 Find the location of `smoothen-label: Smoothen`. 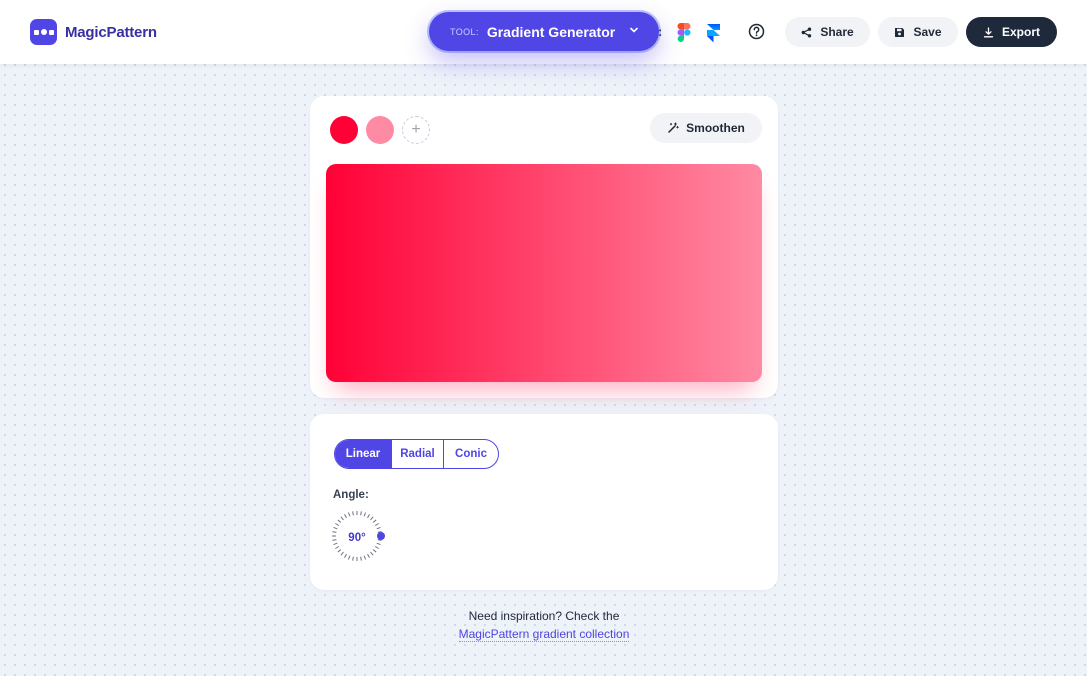

smoothen-label: Smoothen is located at coordinates (715, 128).